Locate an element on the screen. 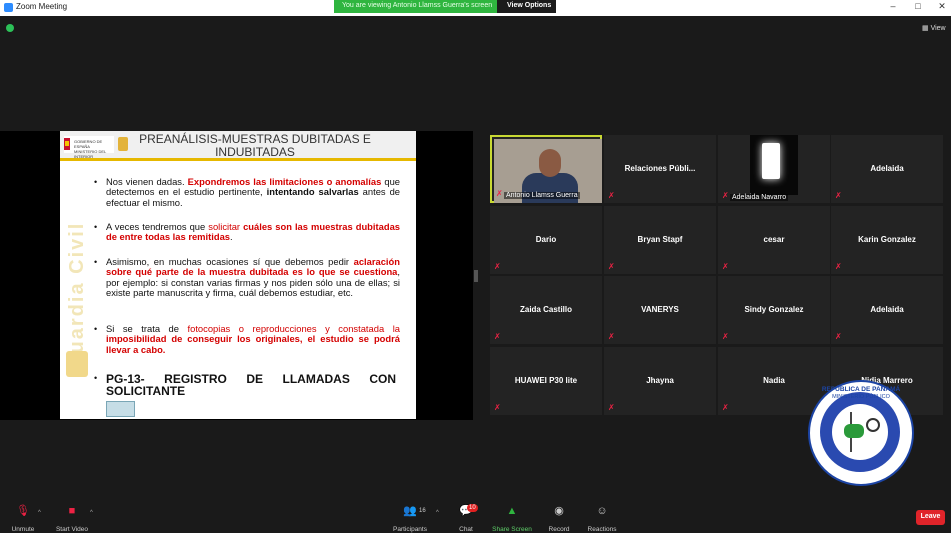 Image resolution: width=951 pixels, height=533 pixels. audio-options-chevron-icon: ^ is located at coordinates (39, 513).